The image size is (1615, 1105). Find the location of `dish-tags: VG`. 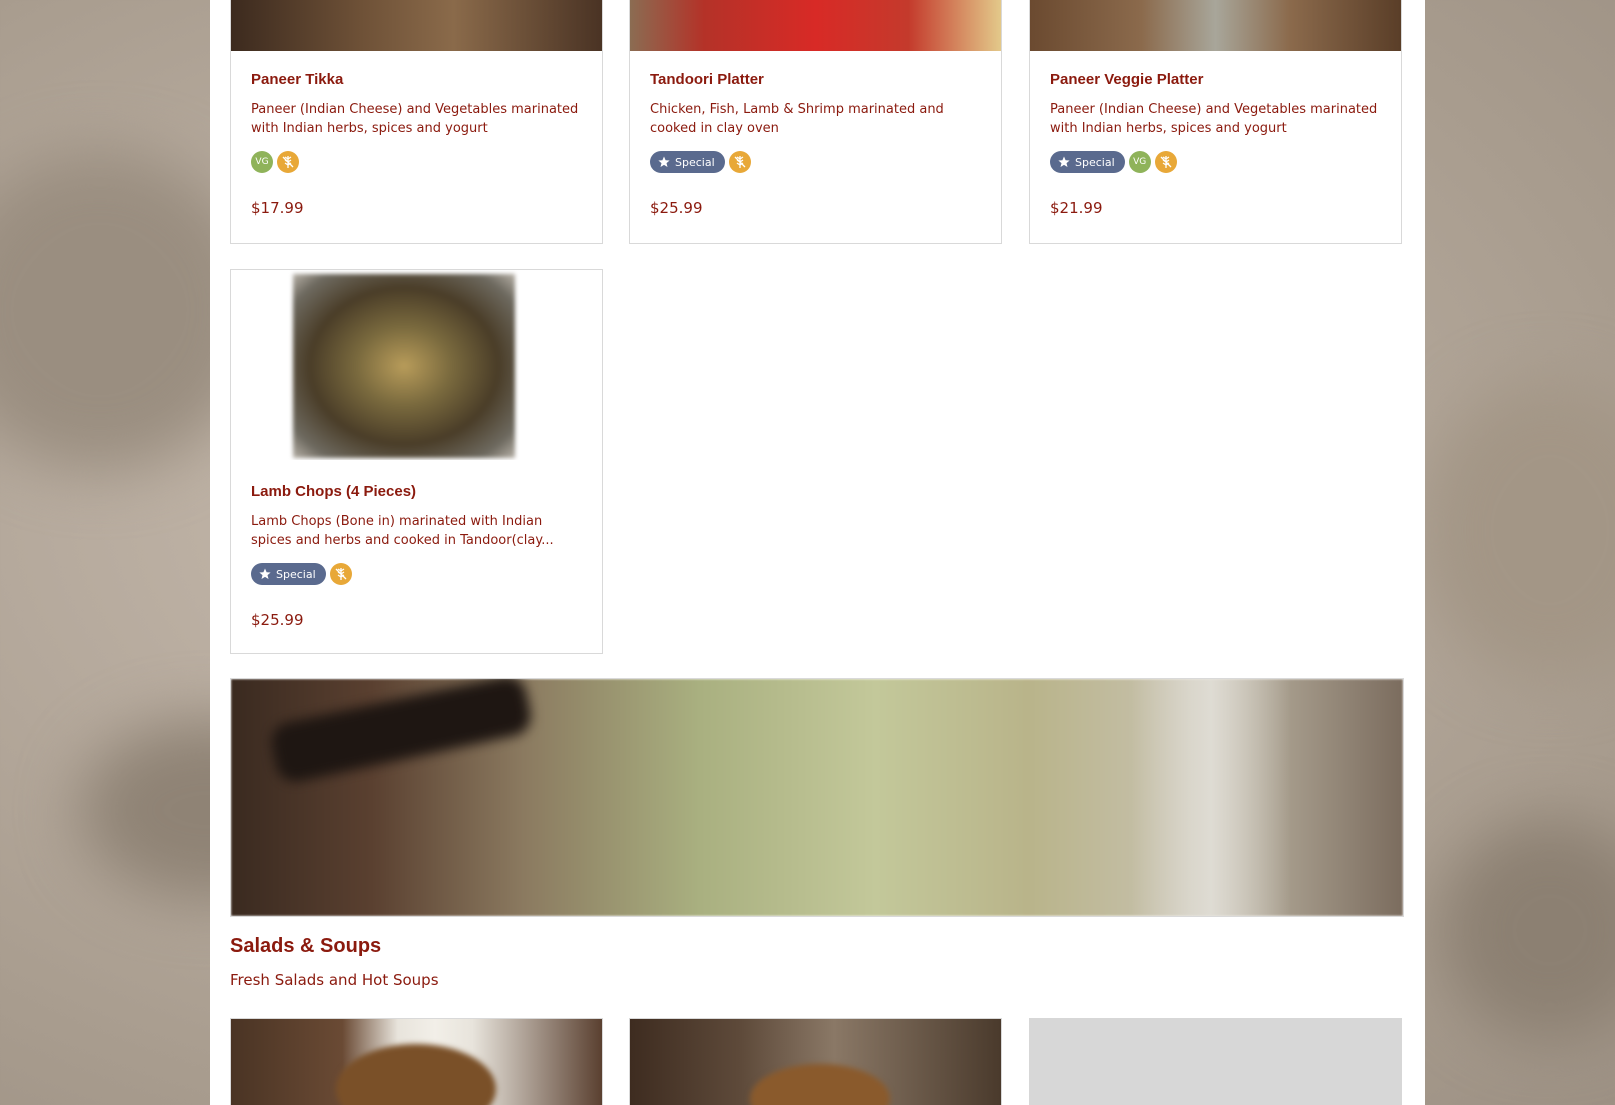

dish-tags: VG is located at coordinates (275, 162).